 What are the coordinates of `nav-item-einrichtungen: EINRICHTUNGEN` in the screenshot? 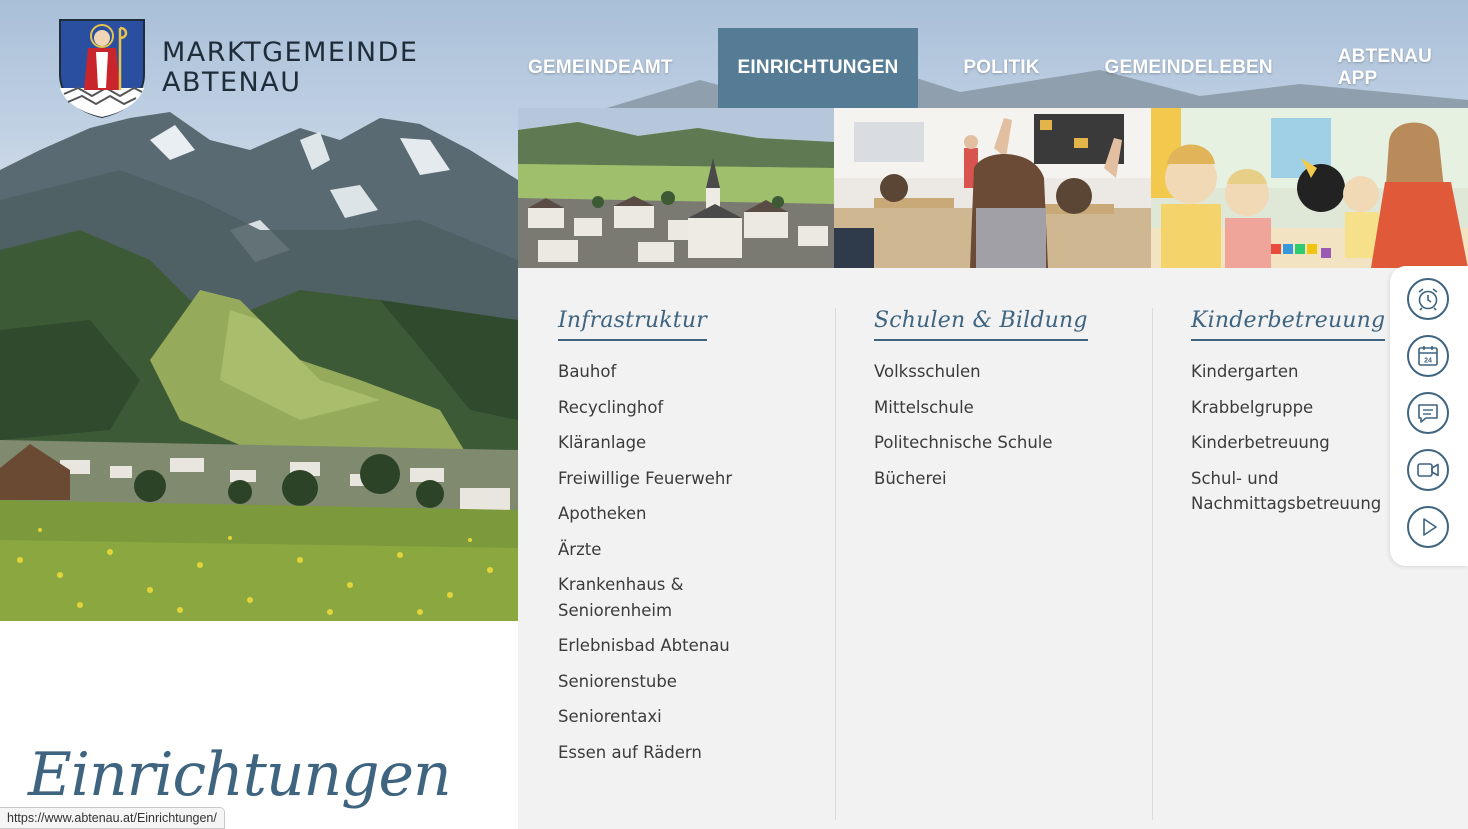 It's located at (818, 78).